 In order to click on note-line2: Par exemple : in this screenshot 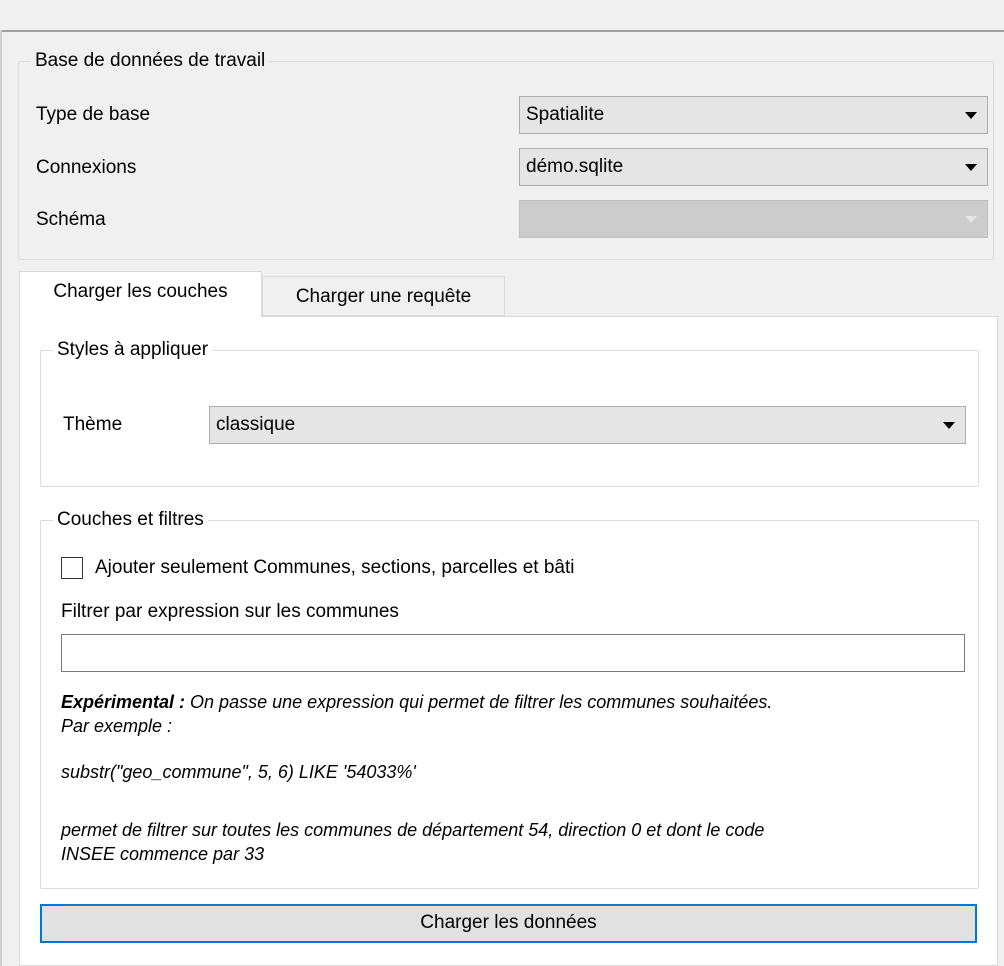, I will do `click(117, 726)`.